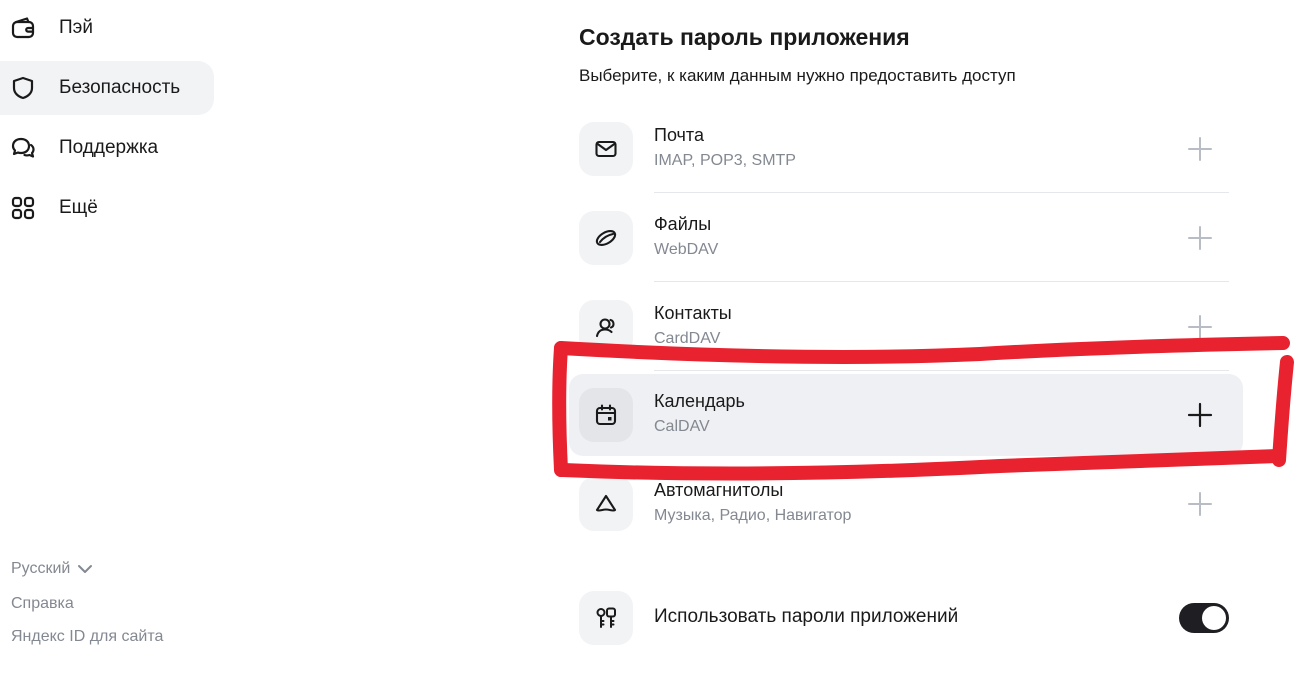  I want to click on service-row-contacts: Контакты CardDAV, so click(904, 326).